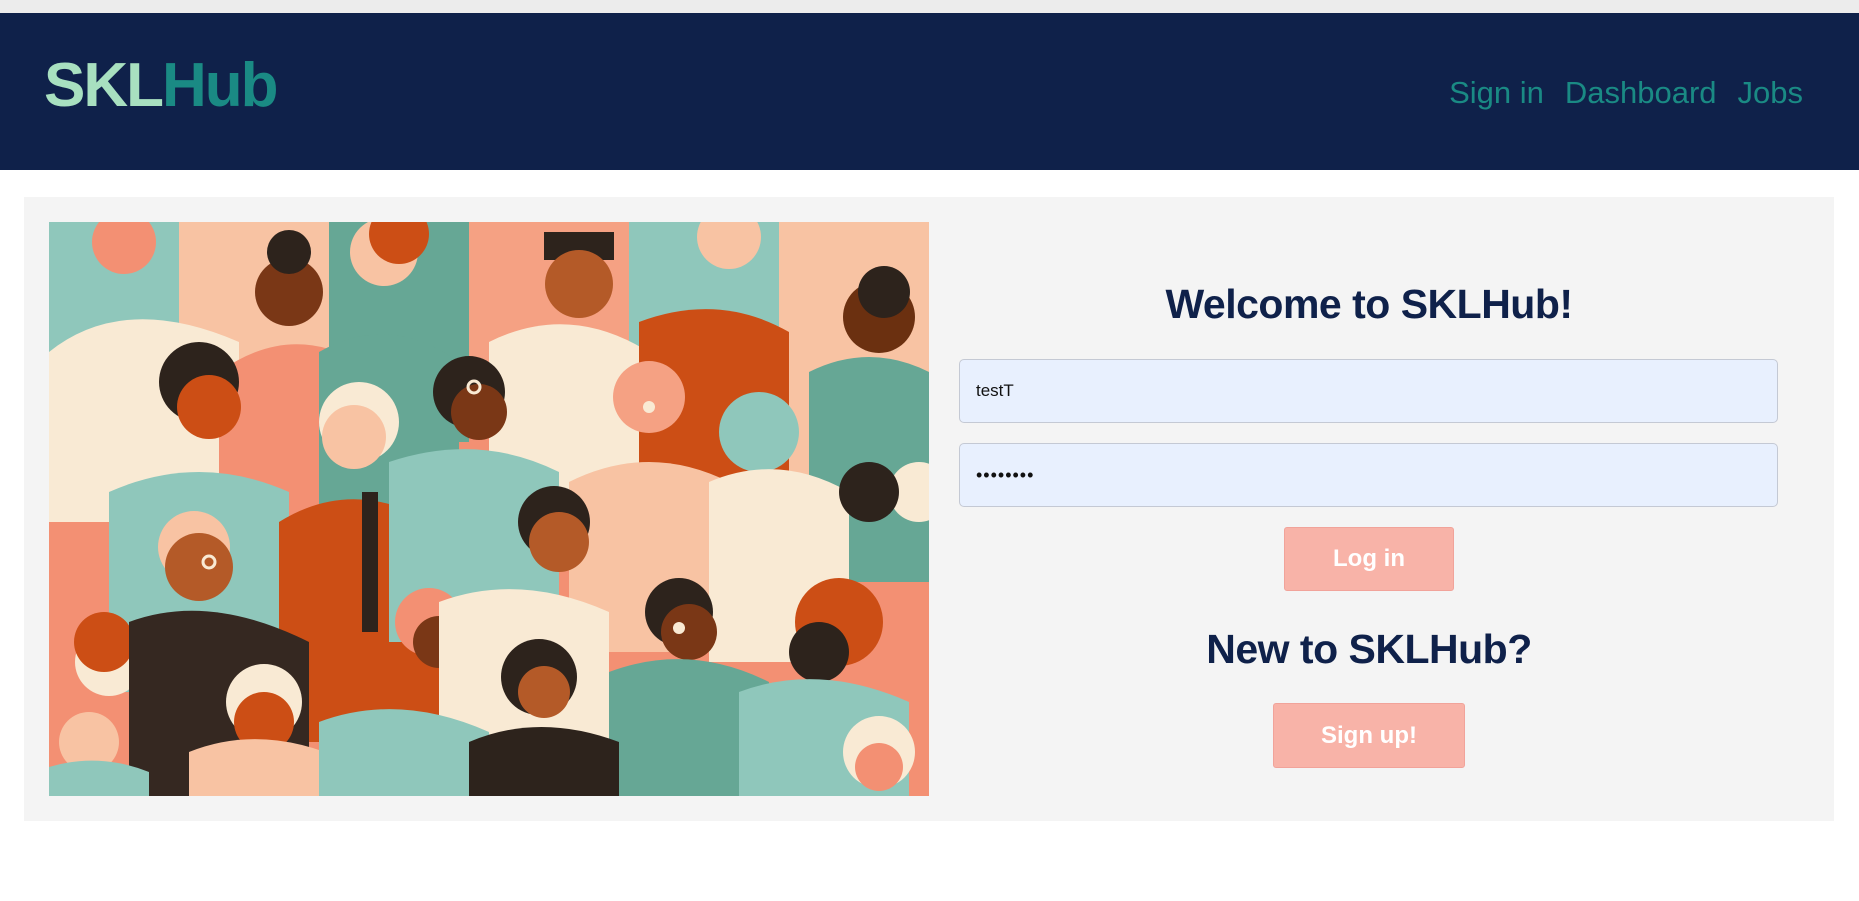 Image resolution: width=1859 pixels, height=901 pixels. I want to click on nav-links: Sign in Dashboard Jobs, so click(1626, 93).